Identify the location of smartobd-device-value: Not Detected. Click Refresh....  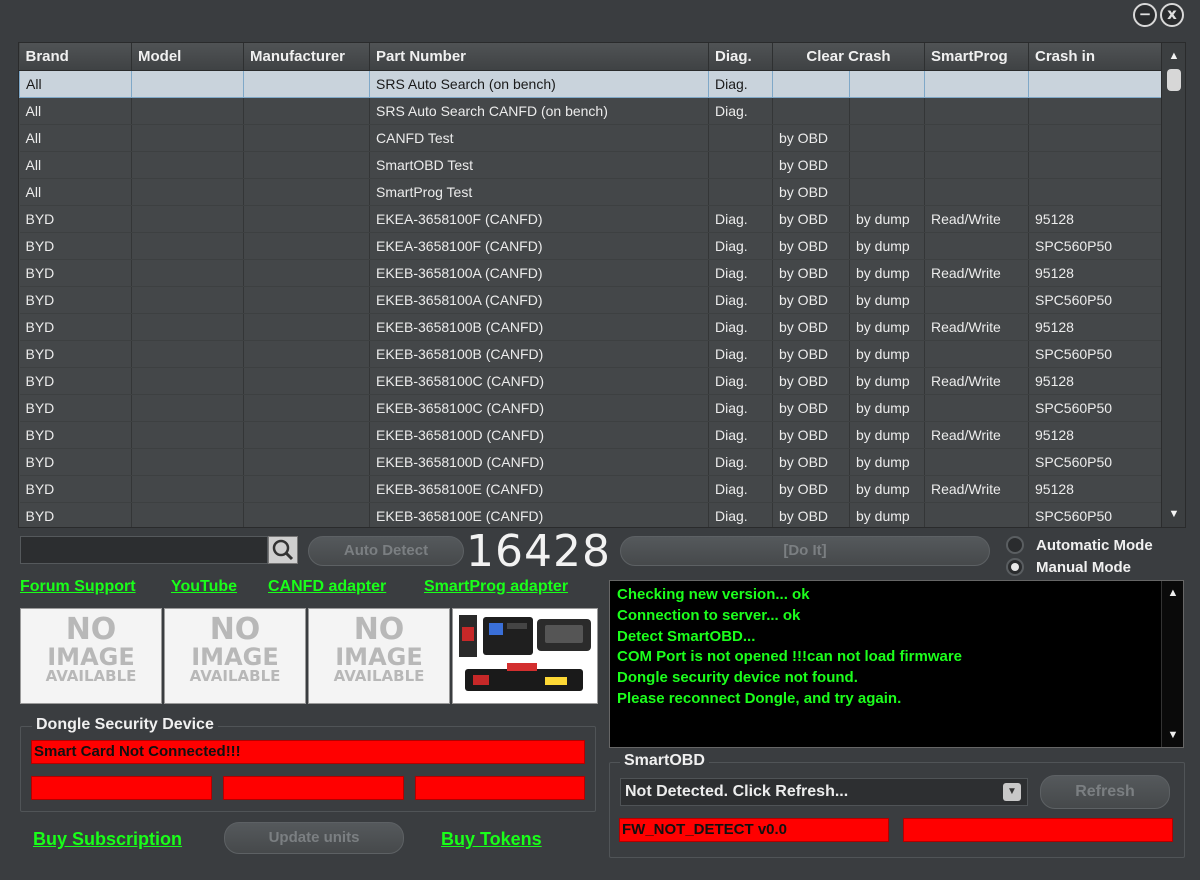
(737, 791).